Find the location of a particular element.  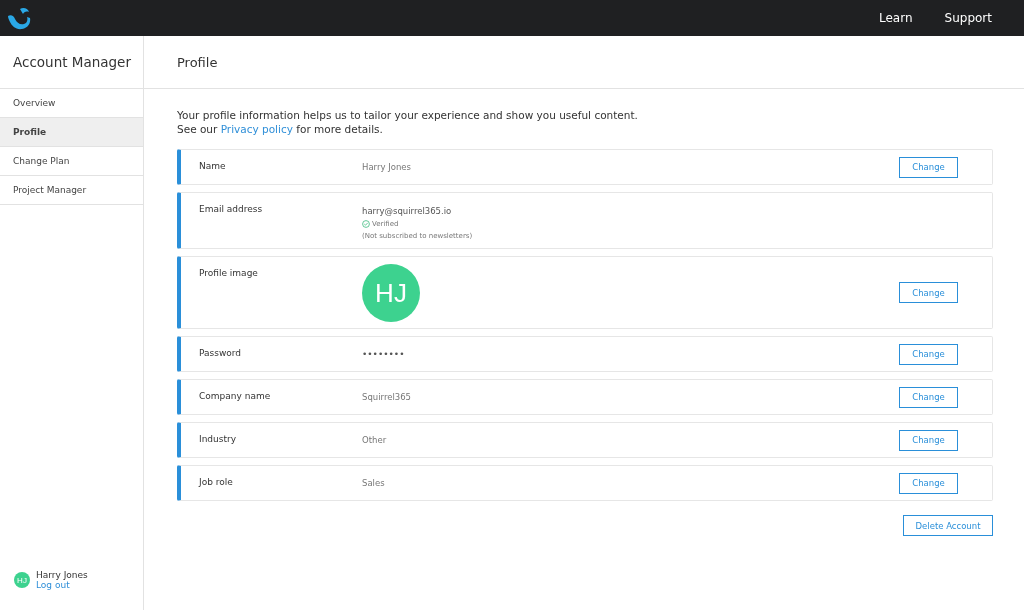

field-label: Profile image is located at coordinates (228, 273).